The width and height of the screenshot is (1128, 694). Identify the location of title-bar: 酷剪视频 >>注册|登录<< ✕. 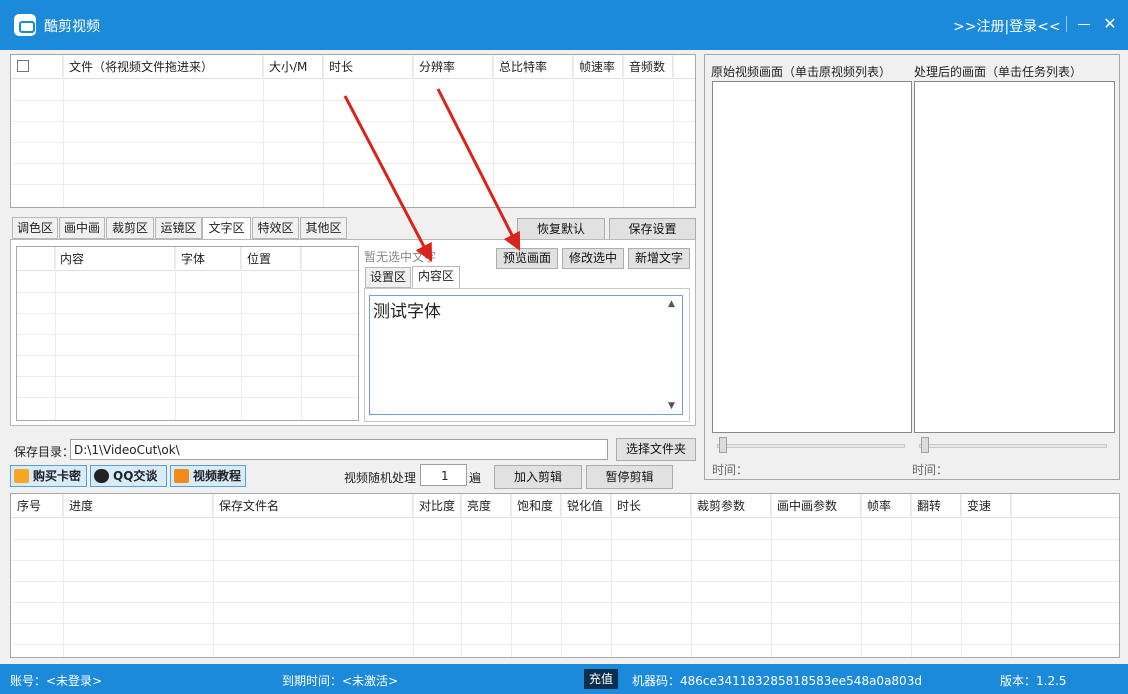
(564, 25).